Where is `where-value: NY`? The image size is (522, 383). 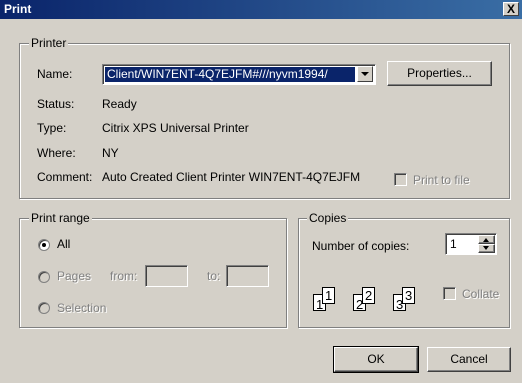 where-value: NY is located at coordinates (110, 153).